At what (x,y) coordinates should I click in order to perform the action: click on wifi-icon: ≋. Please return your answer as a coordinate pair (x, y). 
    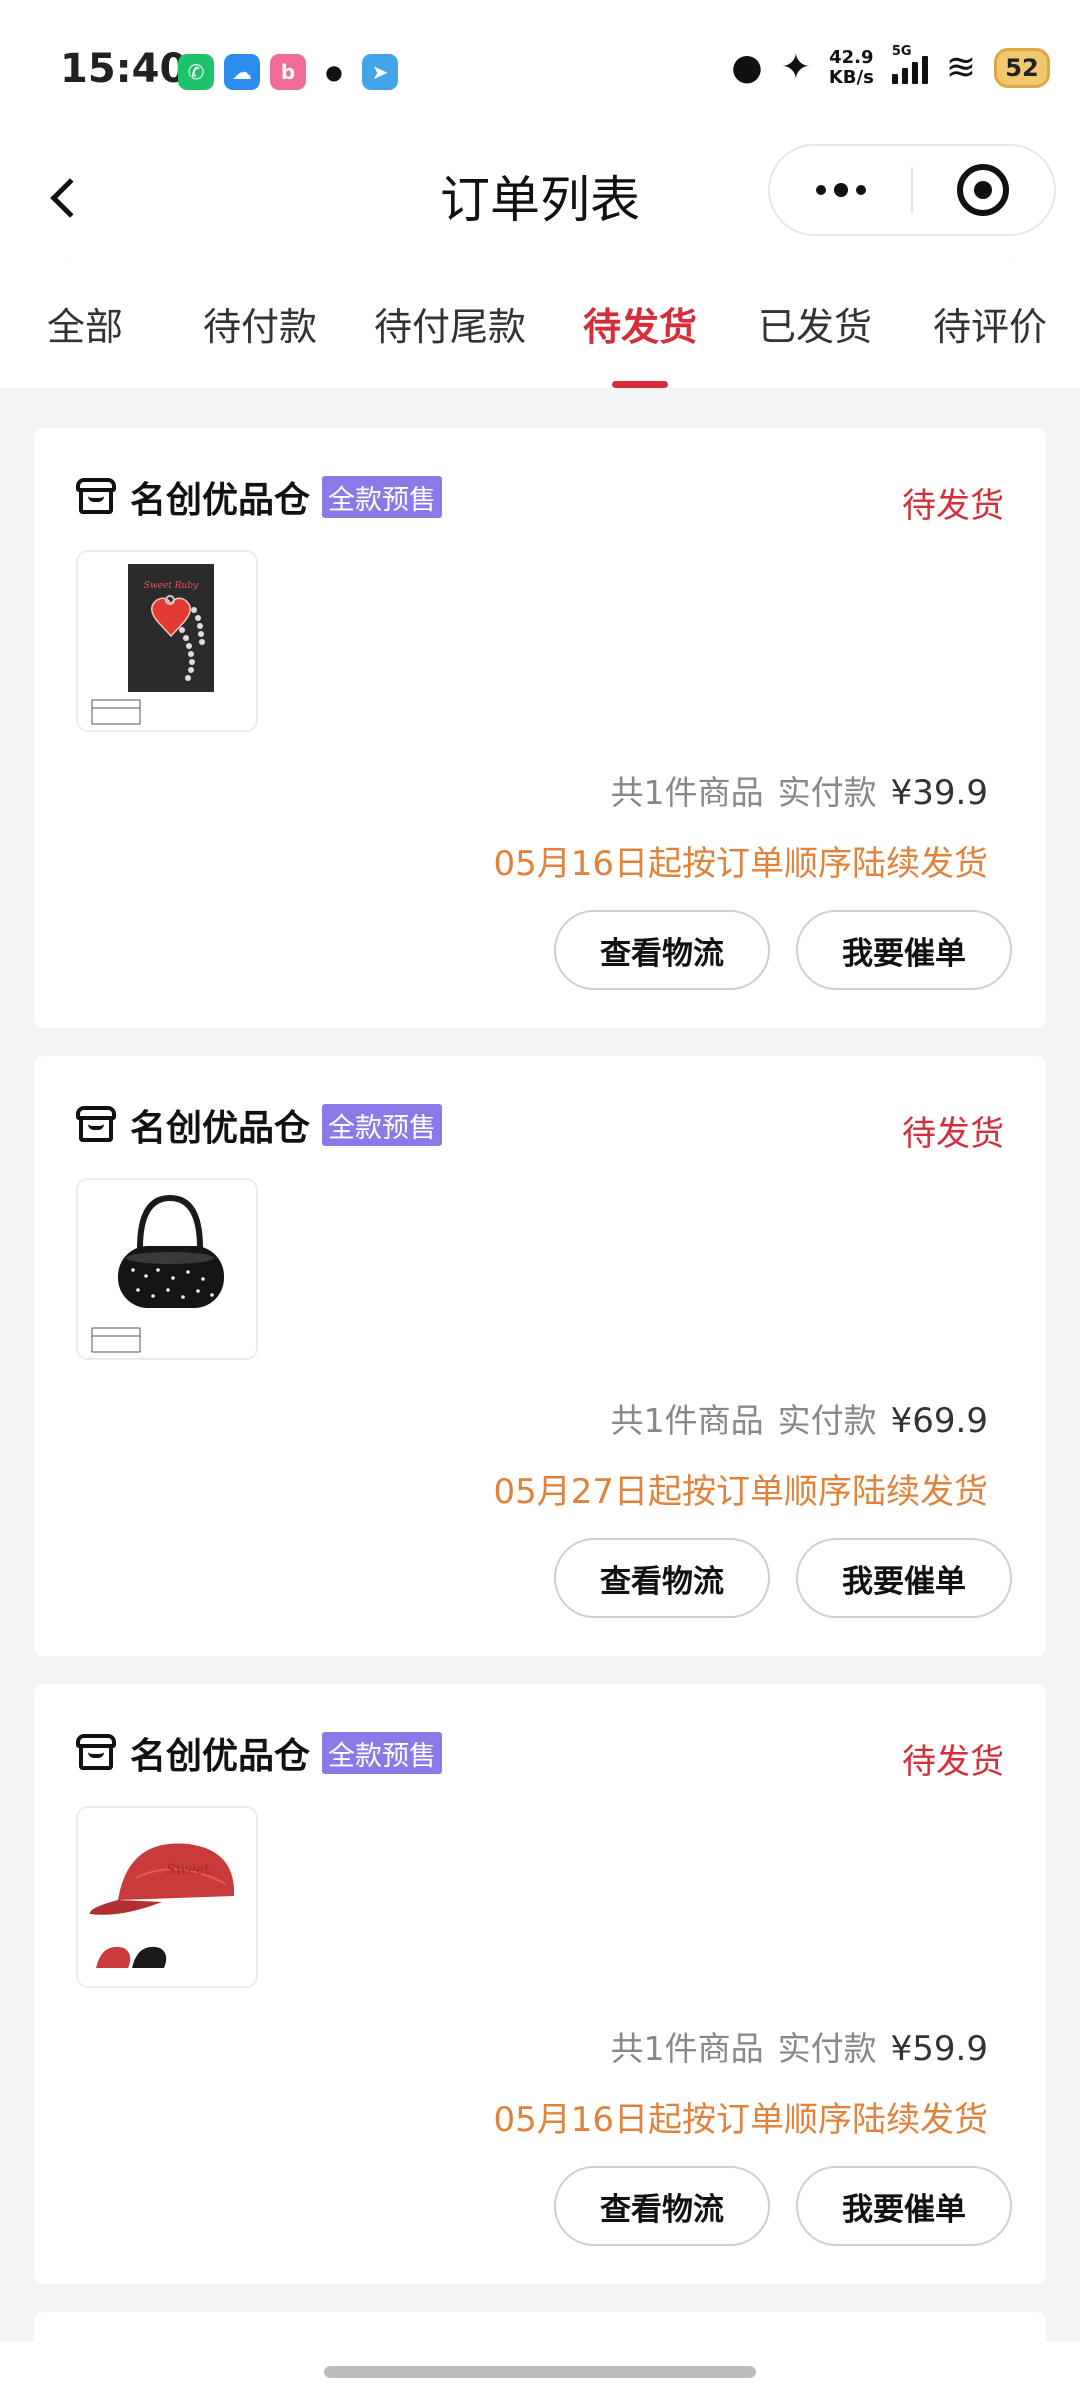
    Looking at the image, I should click on (960, 67).